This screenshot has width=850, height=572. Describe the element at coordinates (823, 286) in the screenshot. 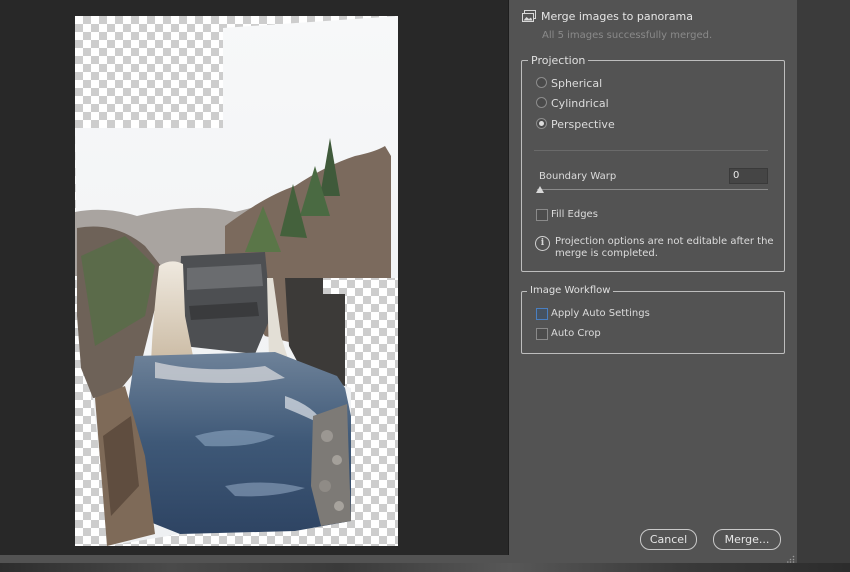

I see `background-app-edge` at that location.